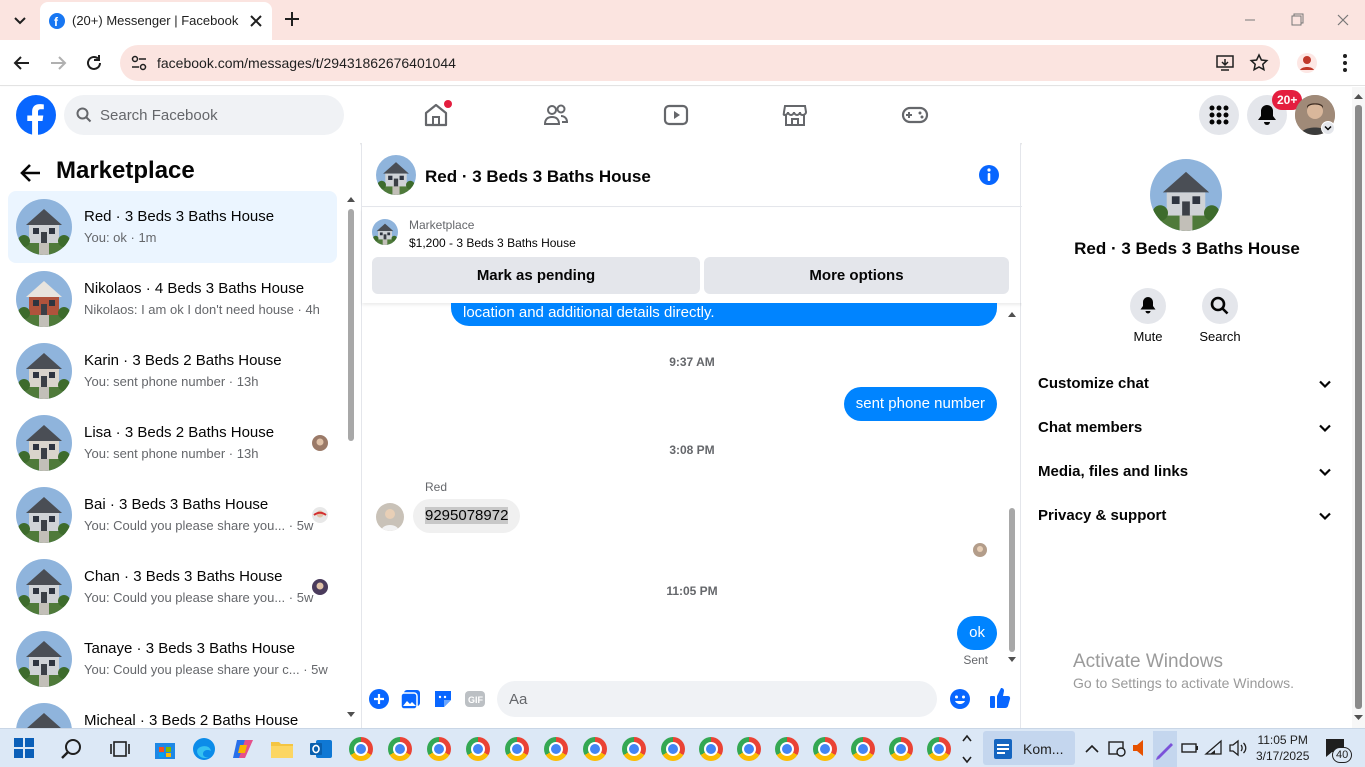 The width and height of the screenshot is (1365, 767). Describe the element at coordinates (1250, 20) in the screenshot. I see `minimize-icon` at that location.